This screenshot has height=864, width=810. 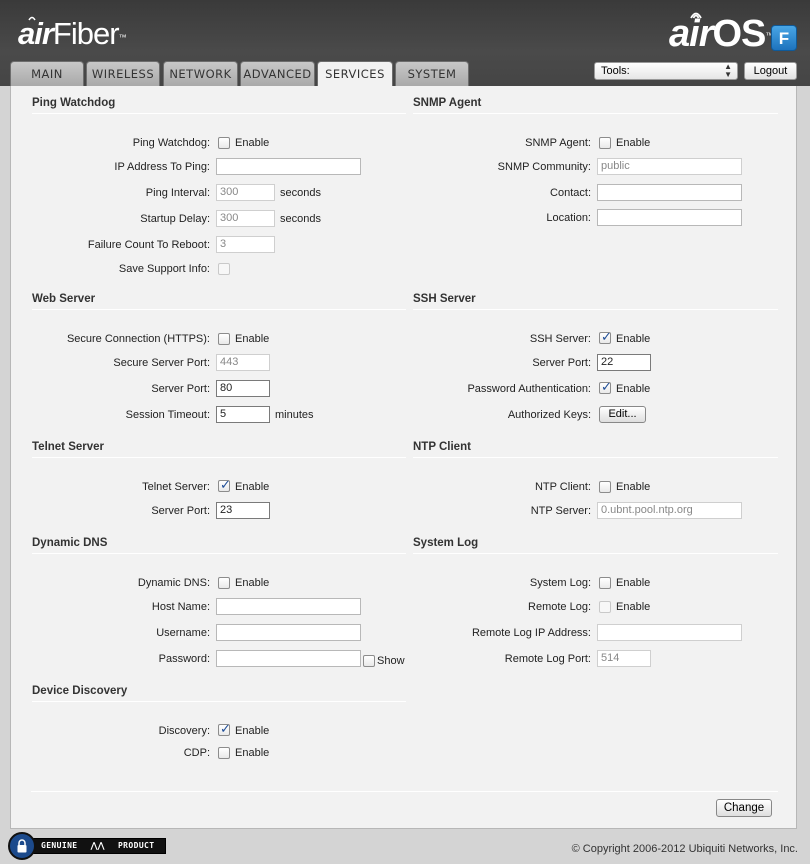 What do you see at coordinates (252, 753) in the screenshot?
I see `cdp-enable-label: Enable` at bounding box center [252, 753].